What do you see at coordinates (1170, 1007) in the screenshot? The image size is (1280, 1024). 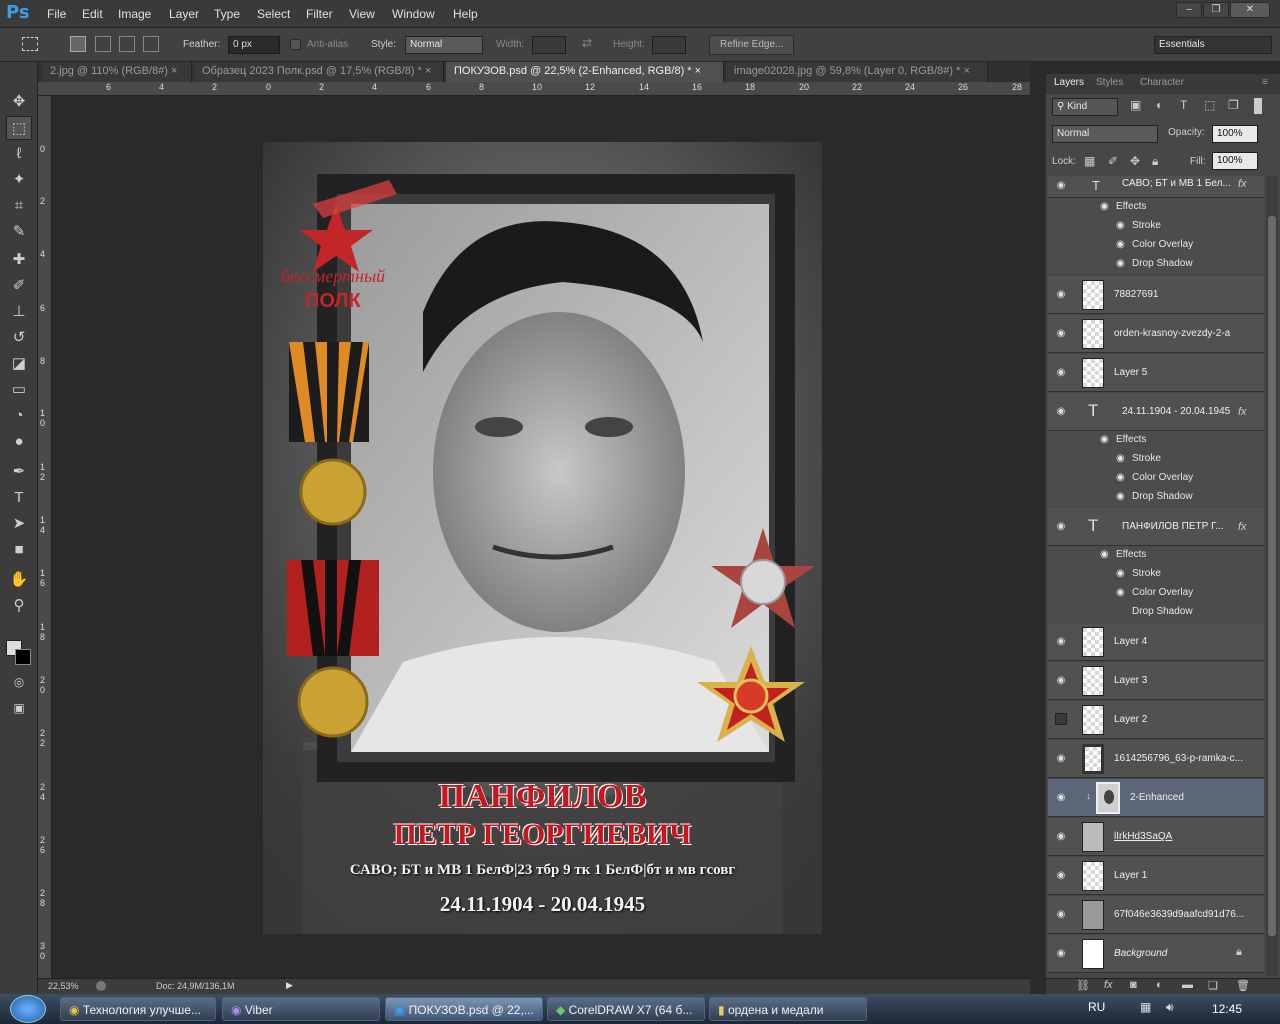 I see `volume-icon: 🔊︎` at bounding box center [1170, 1007].